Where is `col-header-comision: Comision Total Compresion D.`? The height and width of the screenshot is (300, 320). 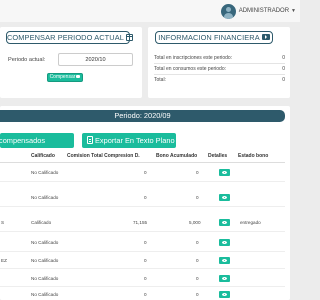 col-header-comision: Comision Total Compresion D. is located at coordinates (103, 156).